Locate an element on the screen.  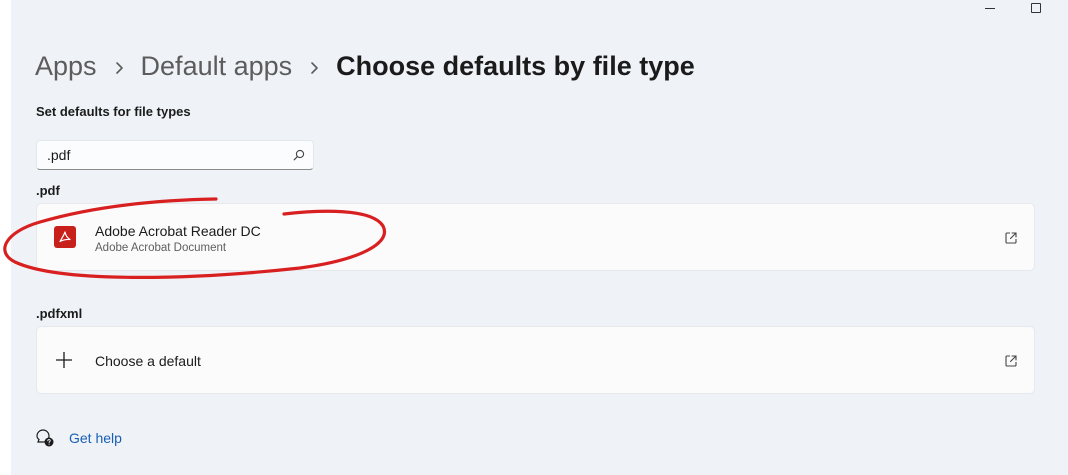
get-help-row: Get help is located at coordinates (78, 438).